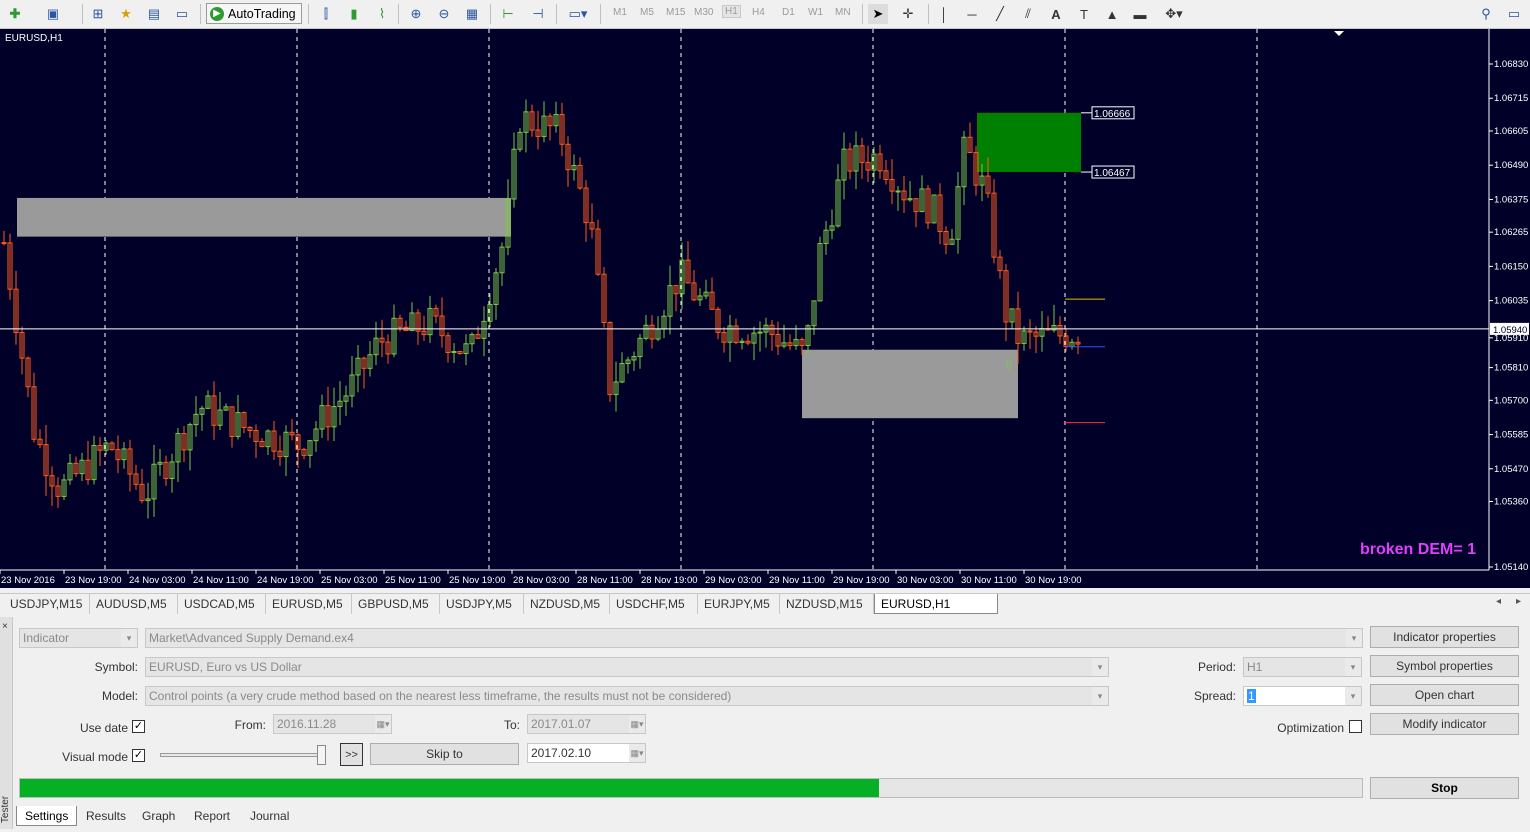  I want to click on open-chart-button: Open chart, so click(1444, 695).